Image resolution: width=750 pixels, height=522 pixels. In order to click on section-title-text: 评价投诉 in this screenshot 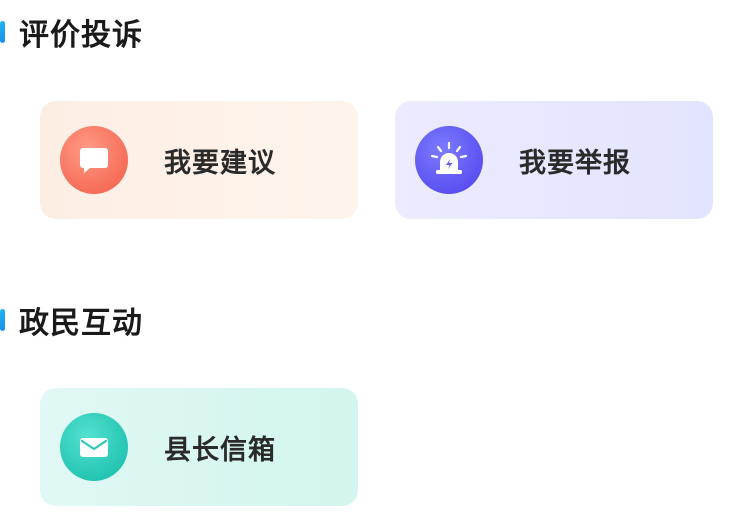, I will do `click(81, 35)`.